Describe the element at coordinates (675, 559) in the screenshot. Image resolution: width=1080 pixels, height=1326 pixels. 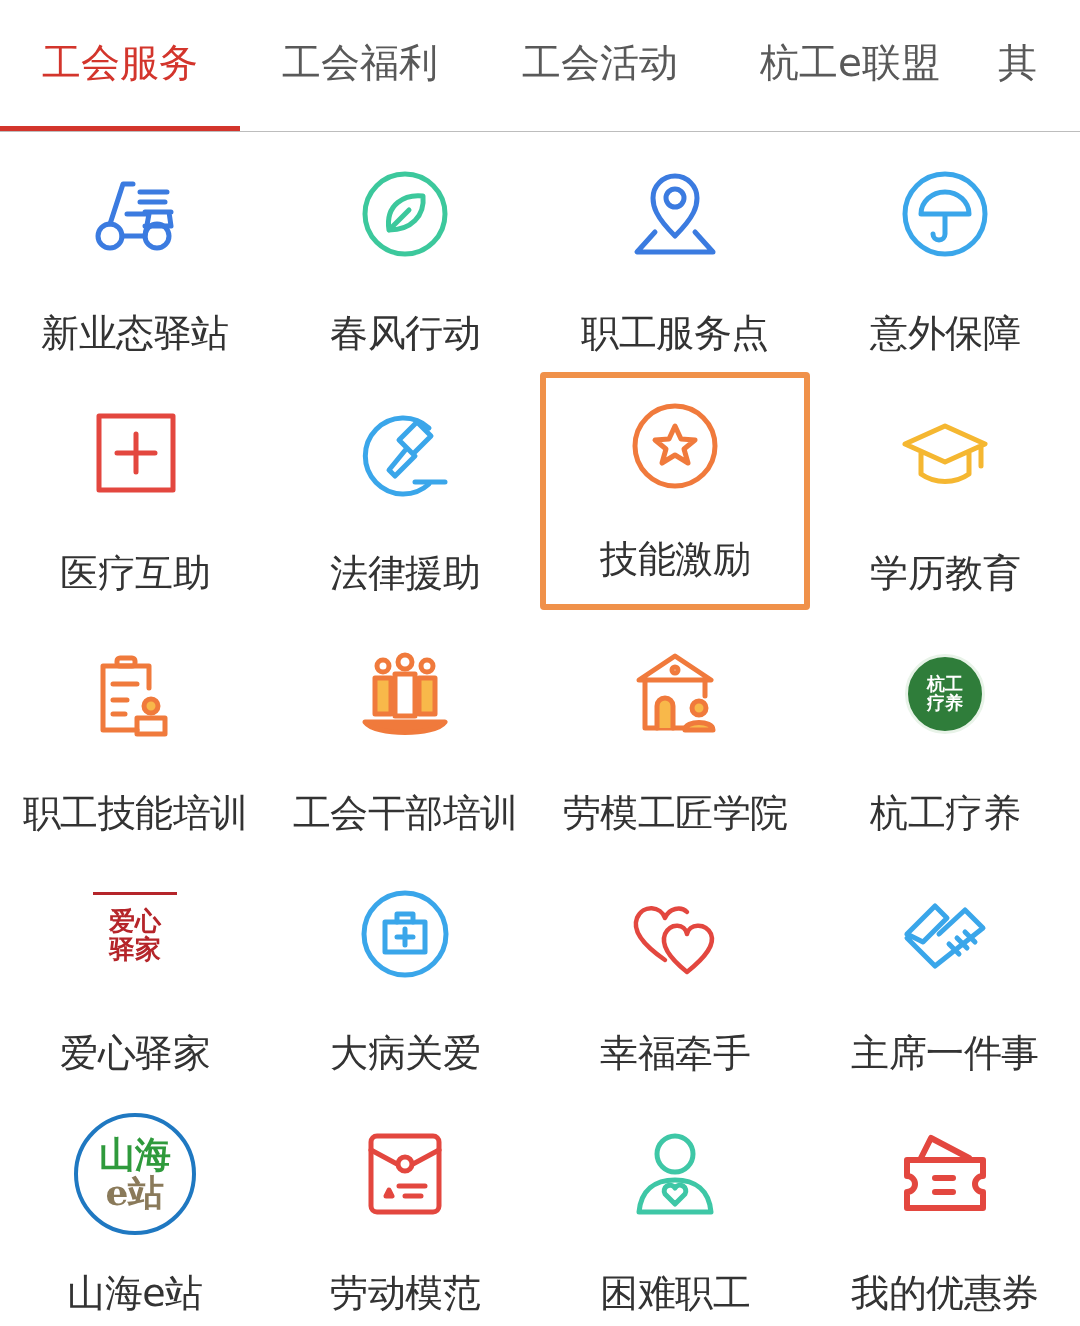
I see `service-label: 技能激励` at that location.